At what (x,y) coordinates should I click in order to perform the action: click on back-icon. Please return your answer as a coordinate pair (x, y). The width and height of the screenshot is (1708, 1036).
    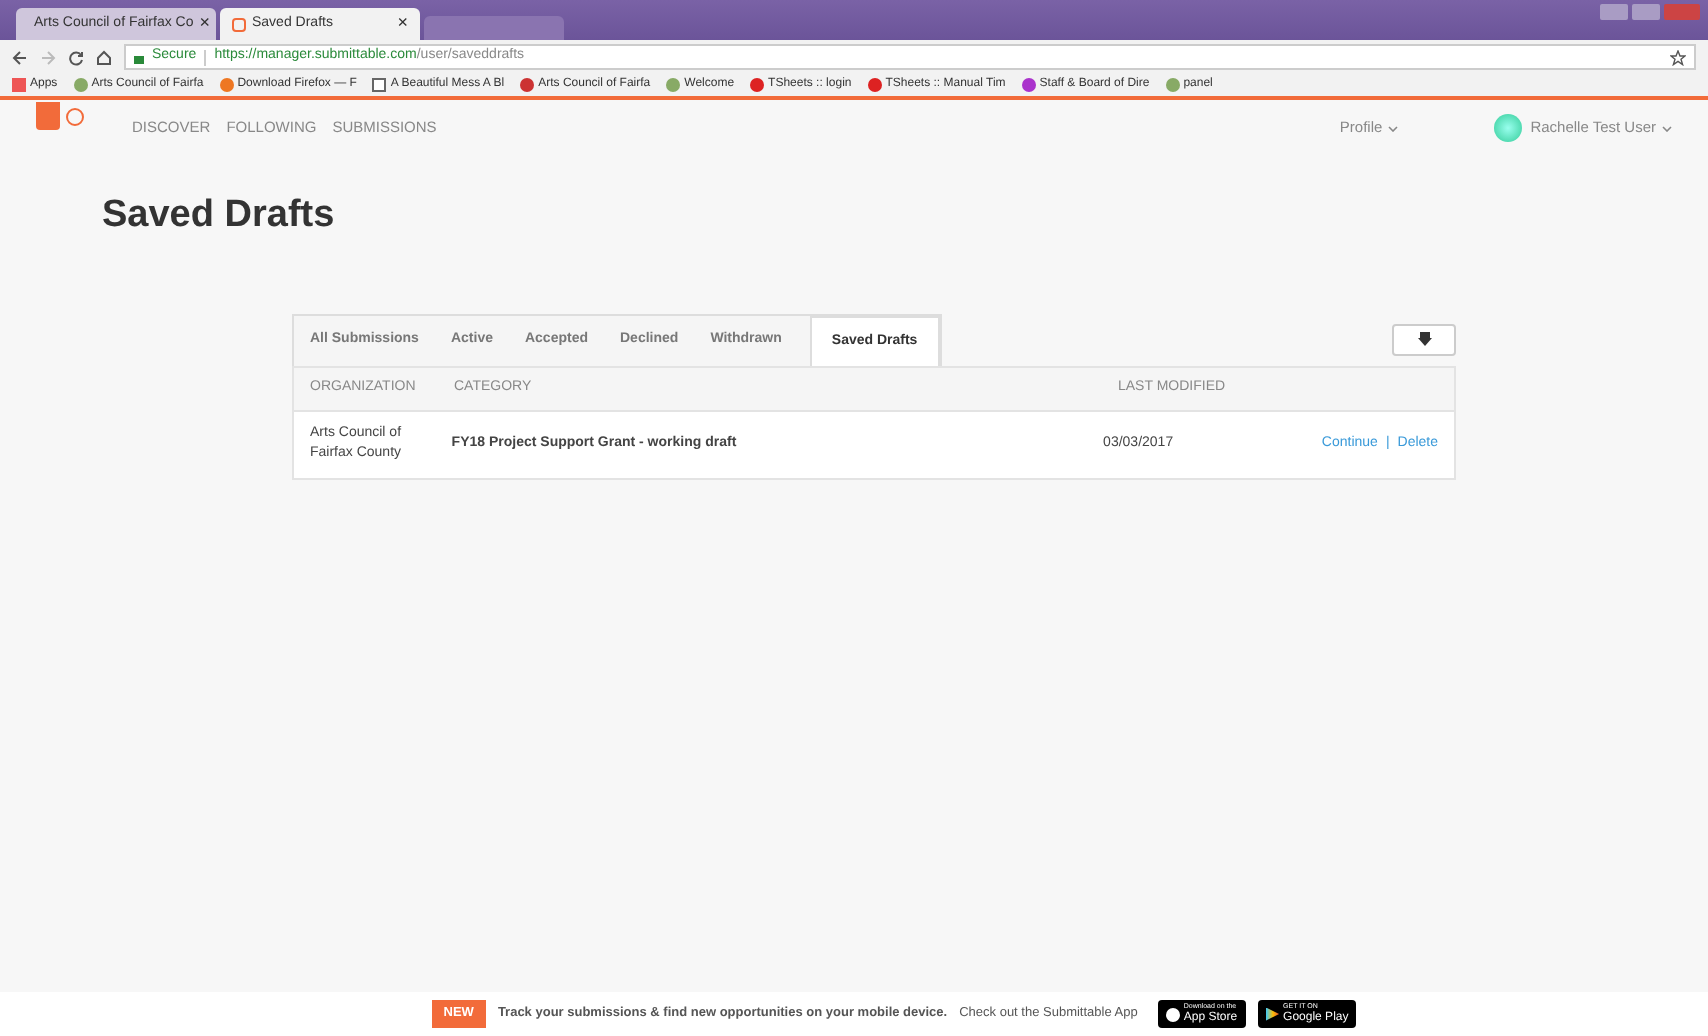
    Looking at the image, I should click on (20, 57).